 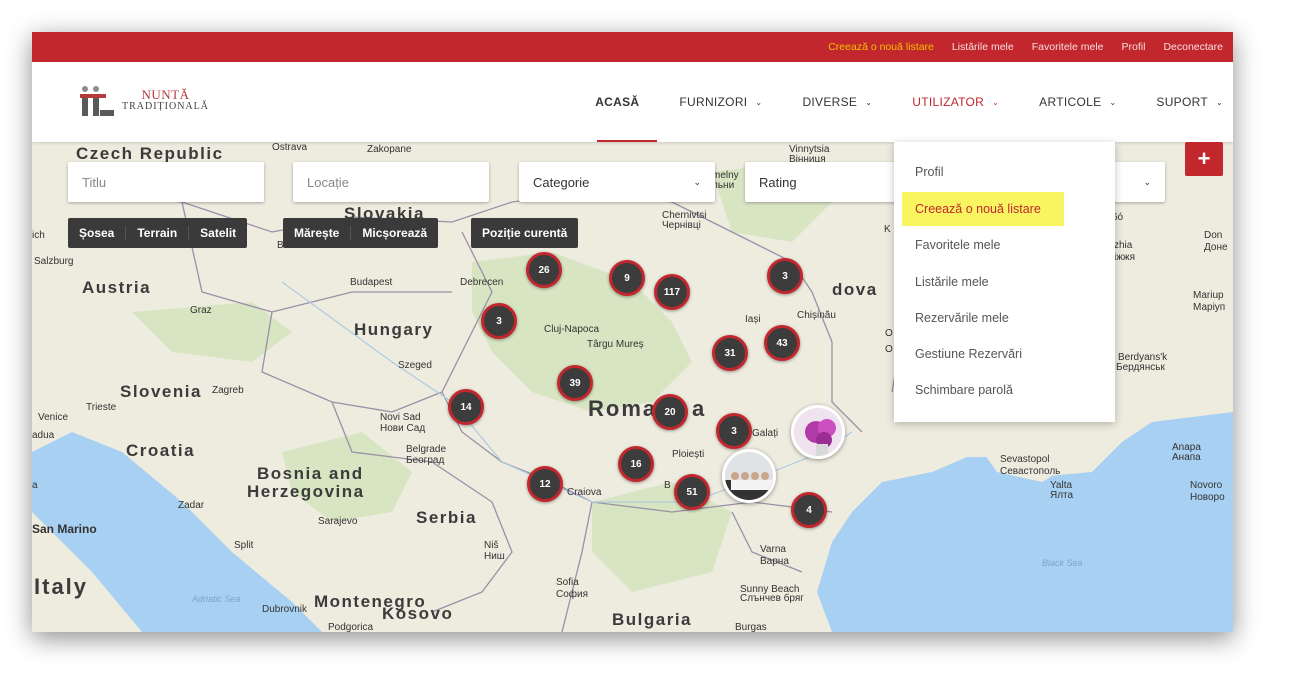 I want to click on map-cluster-marker: 26, so click(x=544, y=270).